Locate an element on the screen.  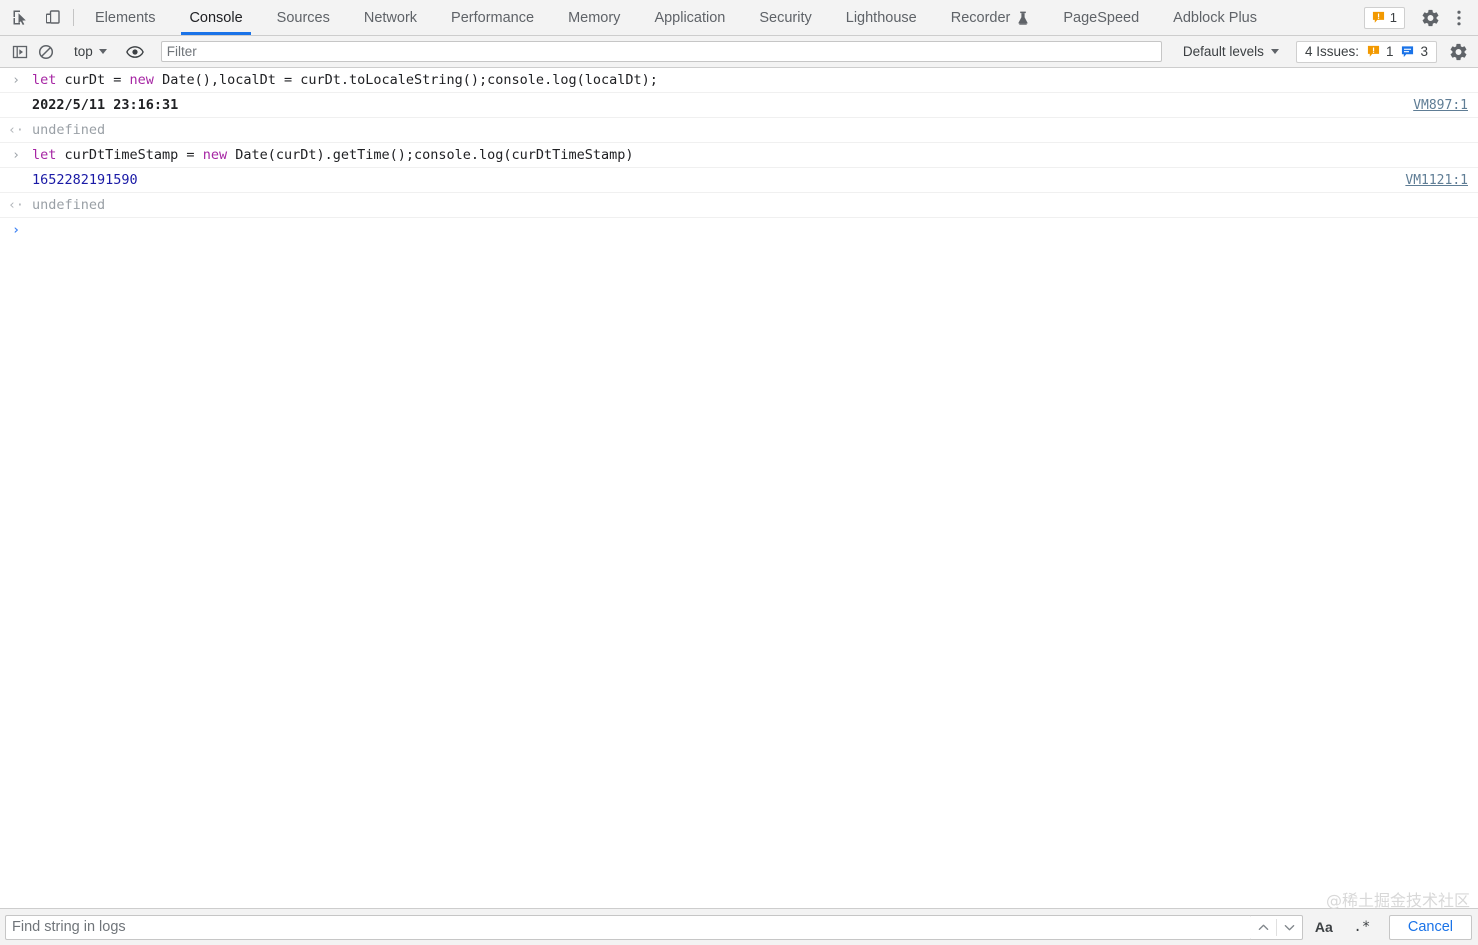
log-levels-selector: Default levels is located at coordinates (1231, 51).